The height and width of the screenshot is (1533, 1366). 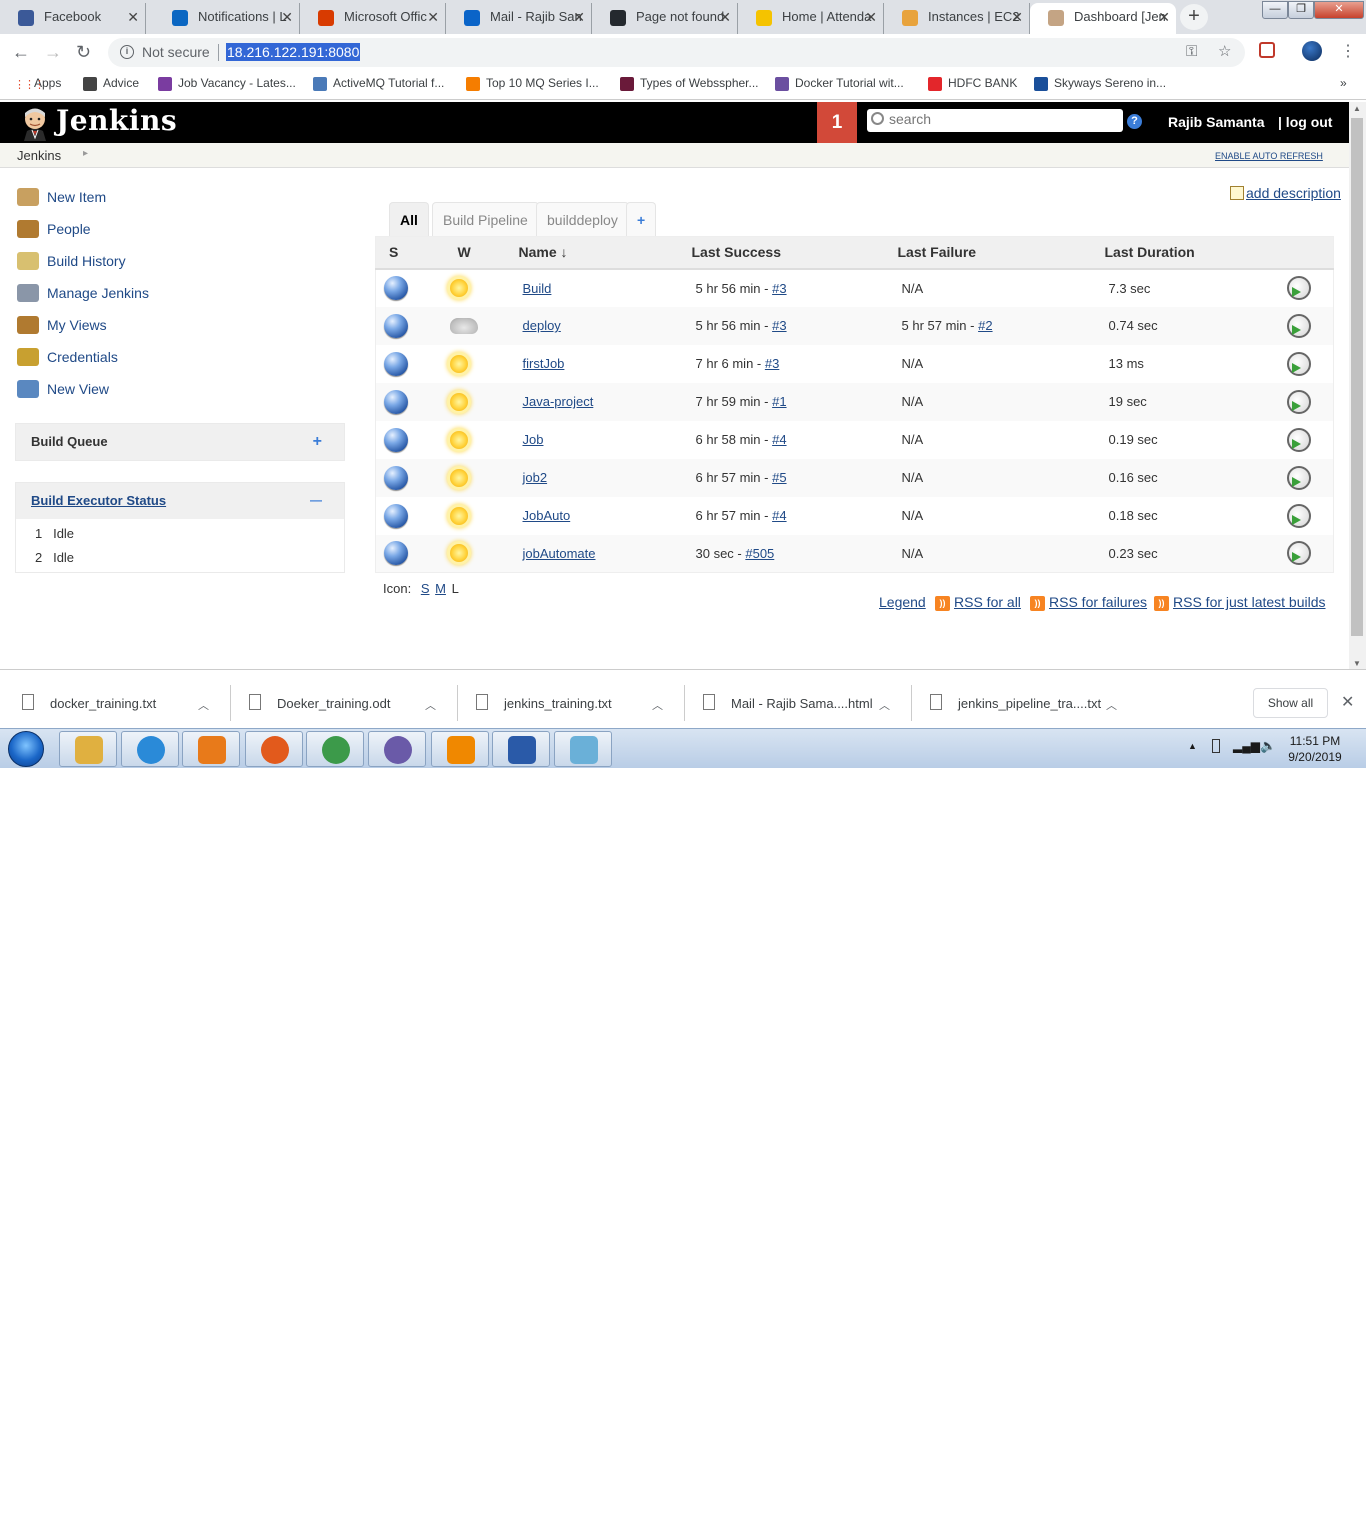 I want to click on bookmarks-overflow-icon: », so click(x=1333, y=83).